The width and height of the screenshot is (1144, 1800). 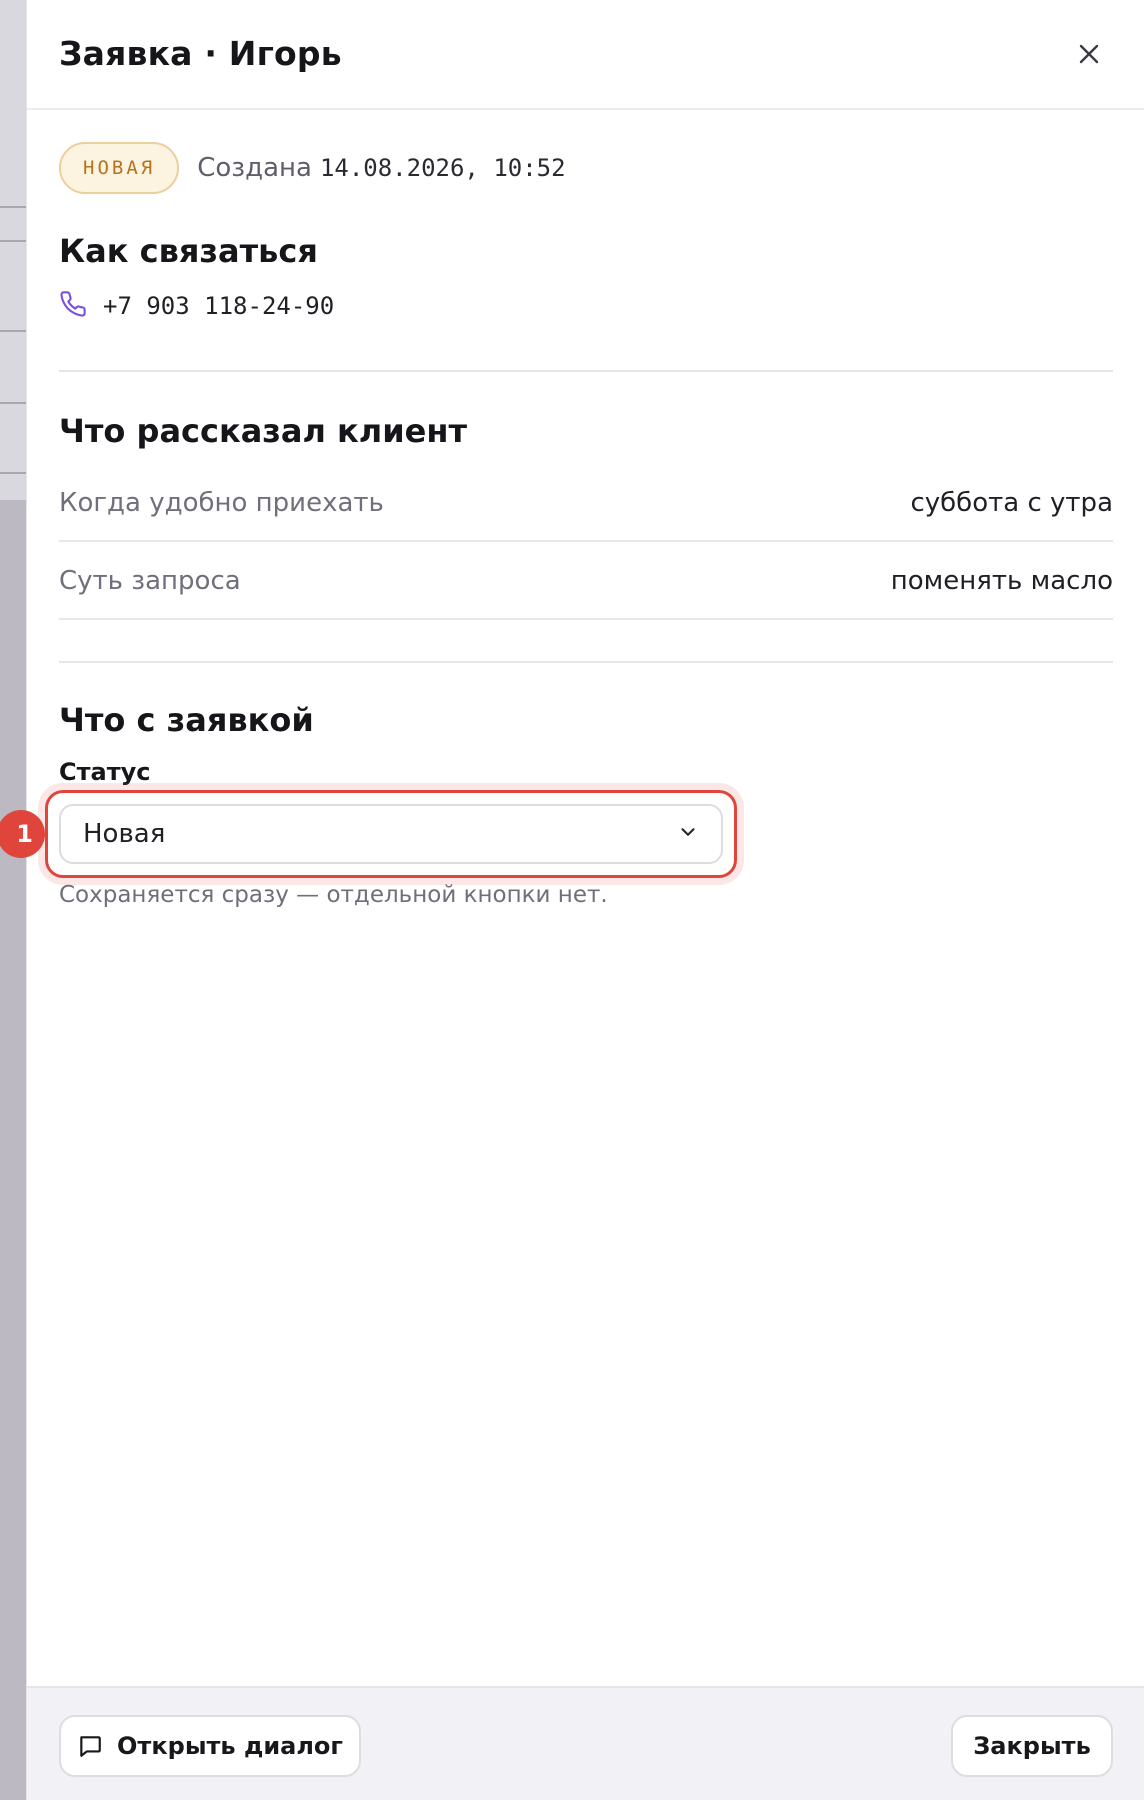 What do you see at coordinates (1011, 503) in the screenshot?
I see `info-value: суббота с утра` at bounding box center [1011, 503].